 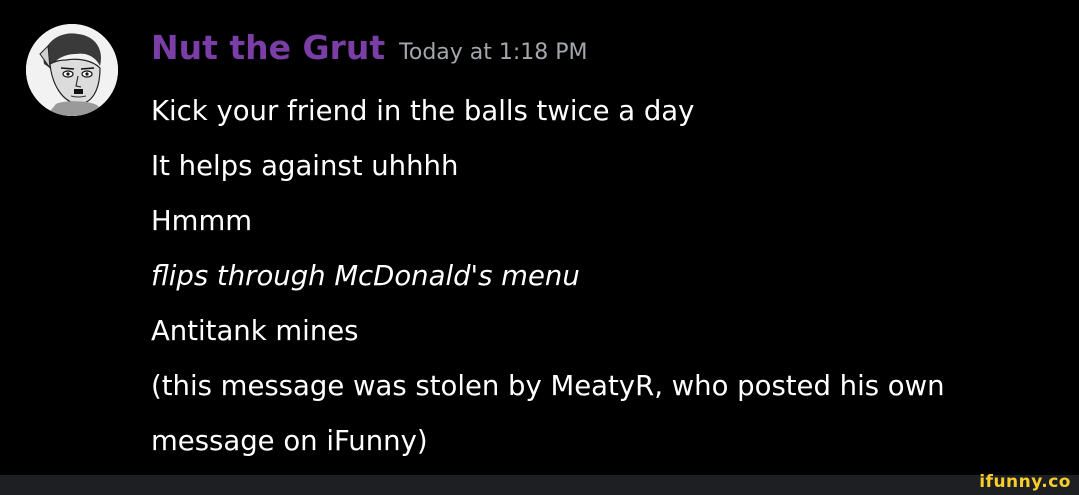 What do you see at coordinates (289, 441) in the screenshot?
I see `message-line: message on iFunny)` at bounding box center [289, 441].